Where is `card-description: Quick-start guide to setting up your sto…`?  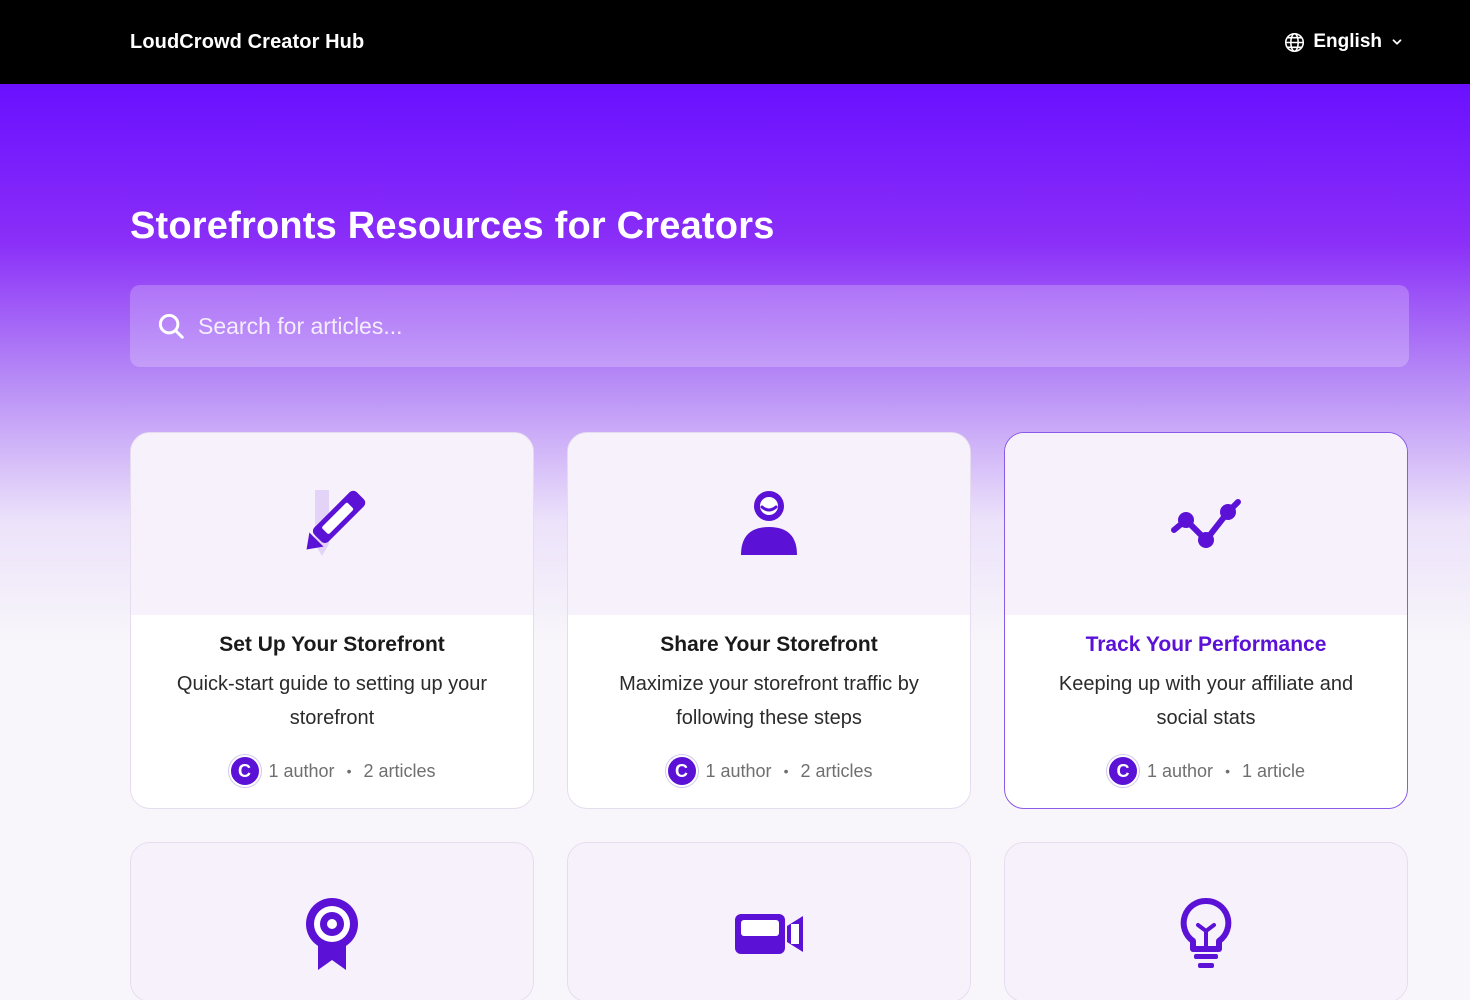
card-description: Quick-start guide to setting up your sto… is located at coordinates (332, 701).